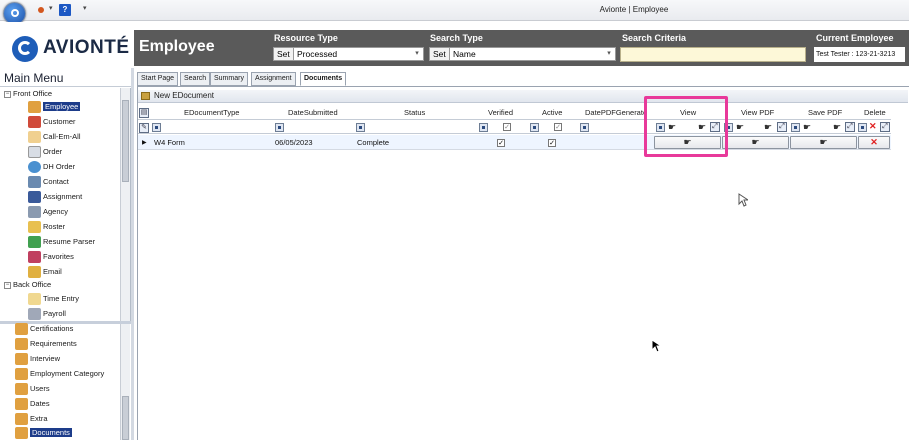  I want to click on tab-start-page: Start Page, so click(158, 79).